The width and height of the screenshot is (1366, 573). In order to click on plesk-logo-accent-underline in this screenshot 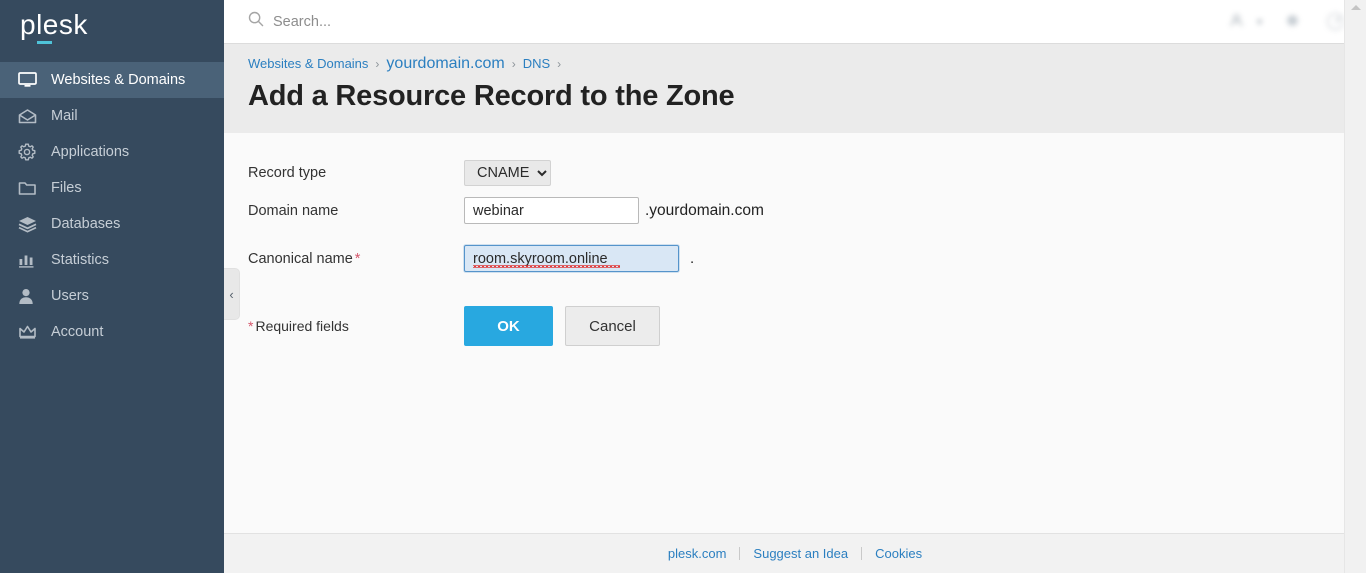, I will do `click(44, 42)`.